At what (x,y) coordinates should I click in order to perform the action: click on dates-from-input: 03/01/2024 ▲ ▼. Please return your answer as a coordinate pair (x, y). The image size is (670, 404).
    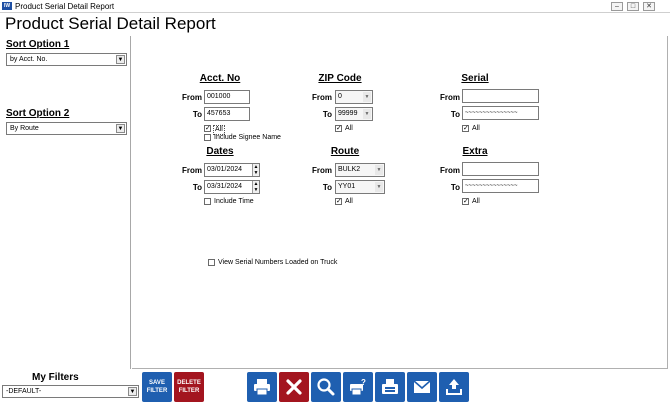
    Looking at the image, I should click on (232, 170).